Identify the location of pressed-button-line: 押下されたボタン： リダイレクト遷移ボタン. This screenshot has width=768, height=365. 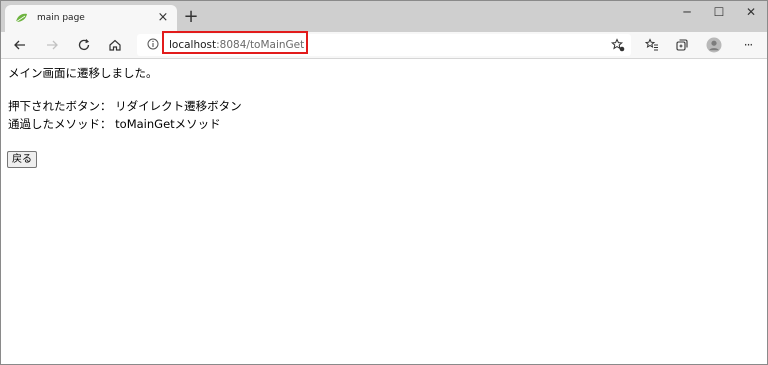
(125, 106).